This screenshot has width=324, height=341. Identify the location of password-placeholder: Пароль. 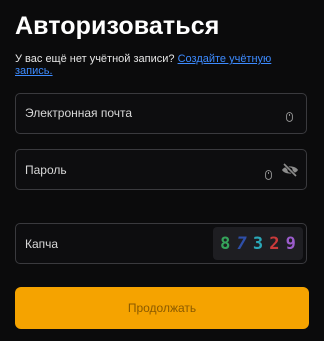
(46, 170).